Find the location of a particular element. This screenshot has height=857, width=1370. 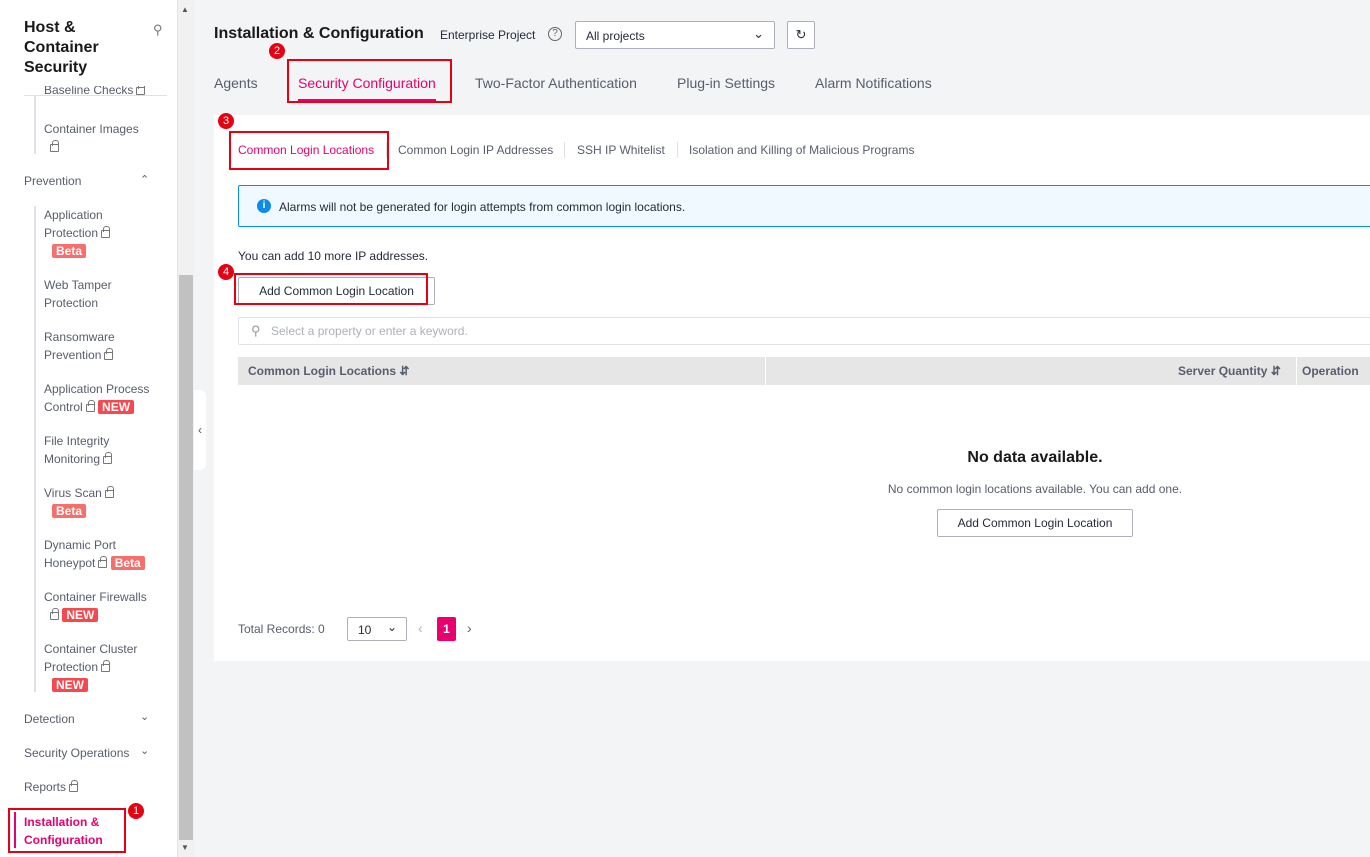

label: Monitoring is located at coordinates (72, 459).